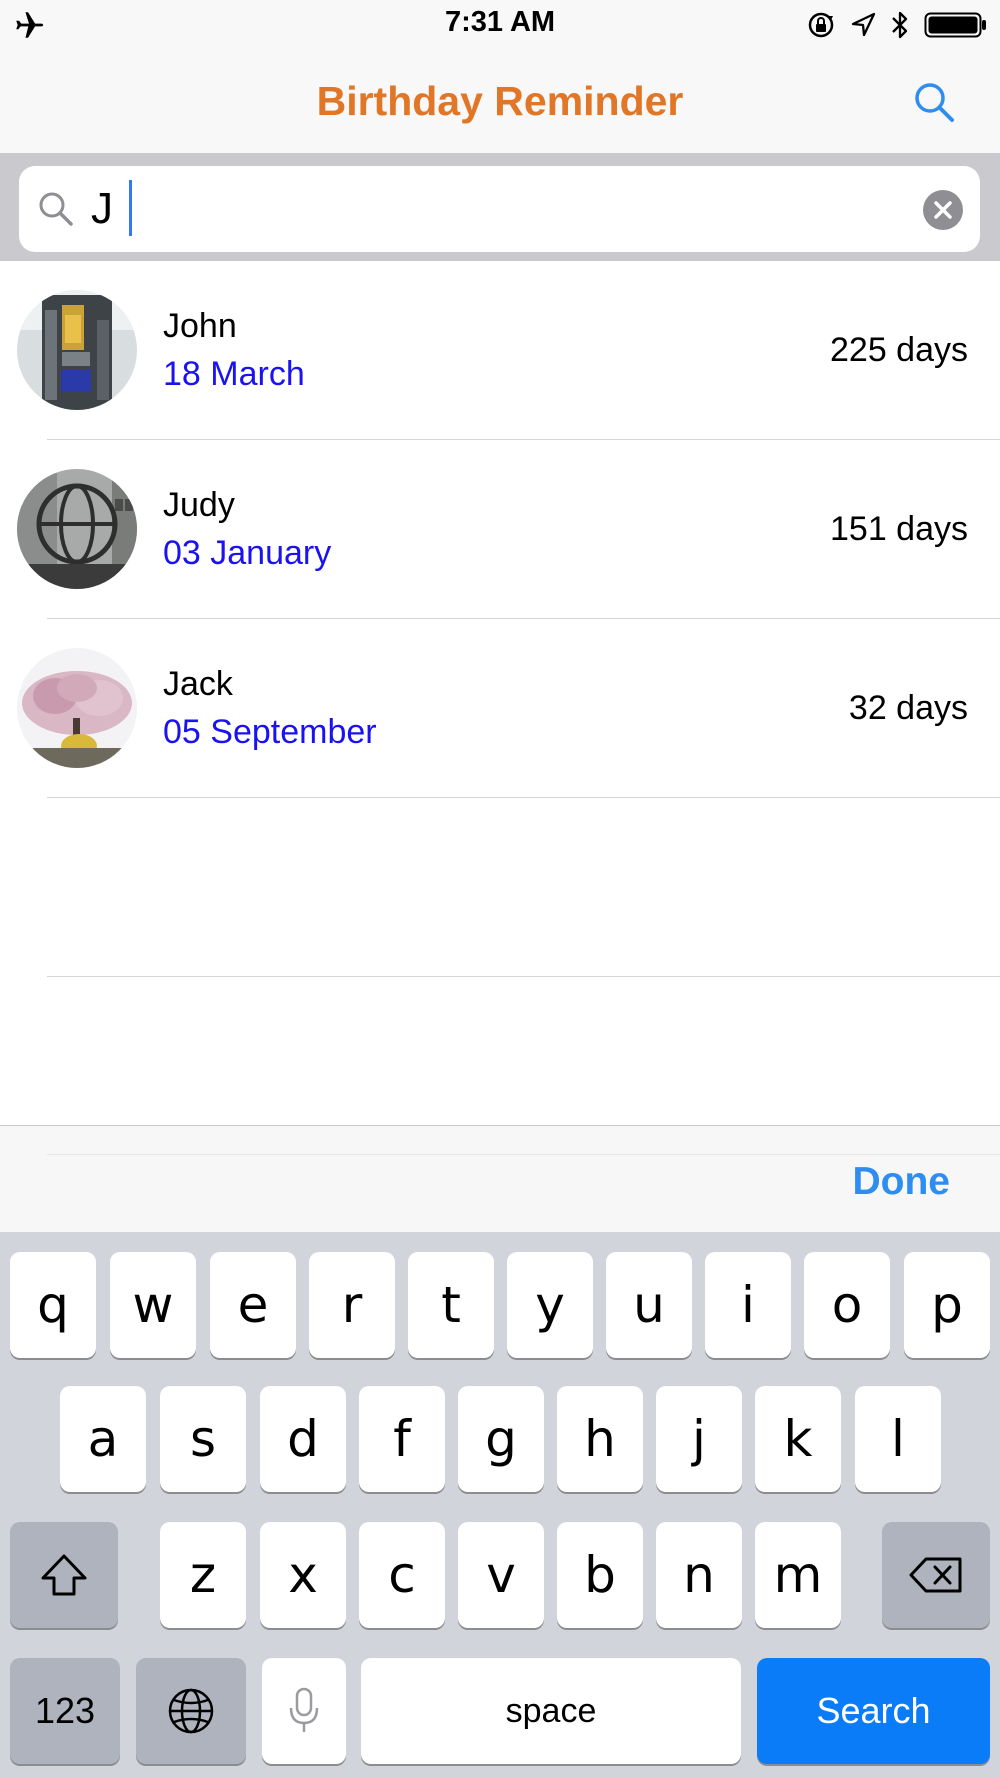 Image resolution: width=1000 pixels, height=1778 pixels. Describe the element at coordinates (699, 1439) in the screenshot. I see `key: j` at that location.